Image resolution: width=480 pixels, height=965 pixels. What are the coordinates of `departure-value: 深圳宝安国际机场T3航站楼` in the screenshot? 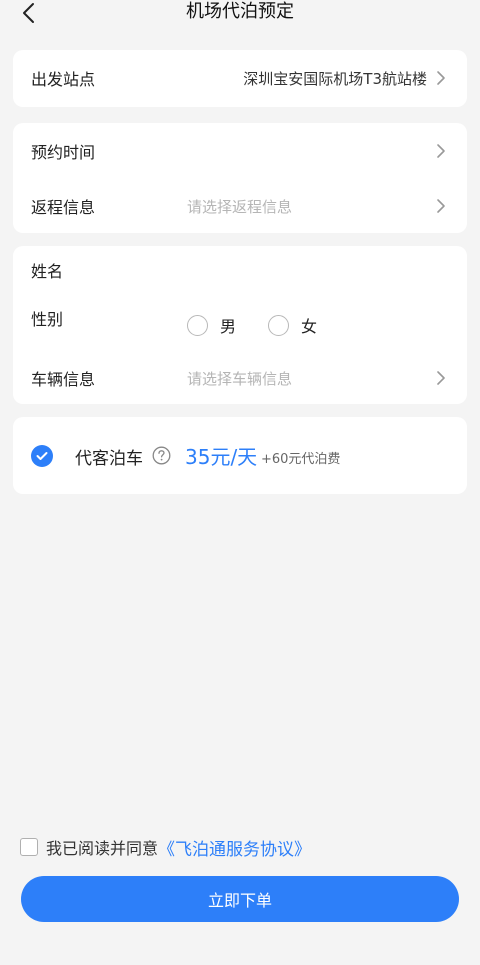 It's located at (335, 78).